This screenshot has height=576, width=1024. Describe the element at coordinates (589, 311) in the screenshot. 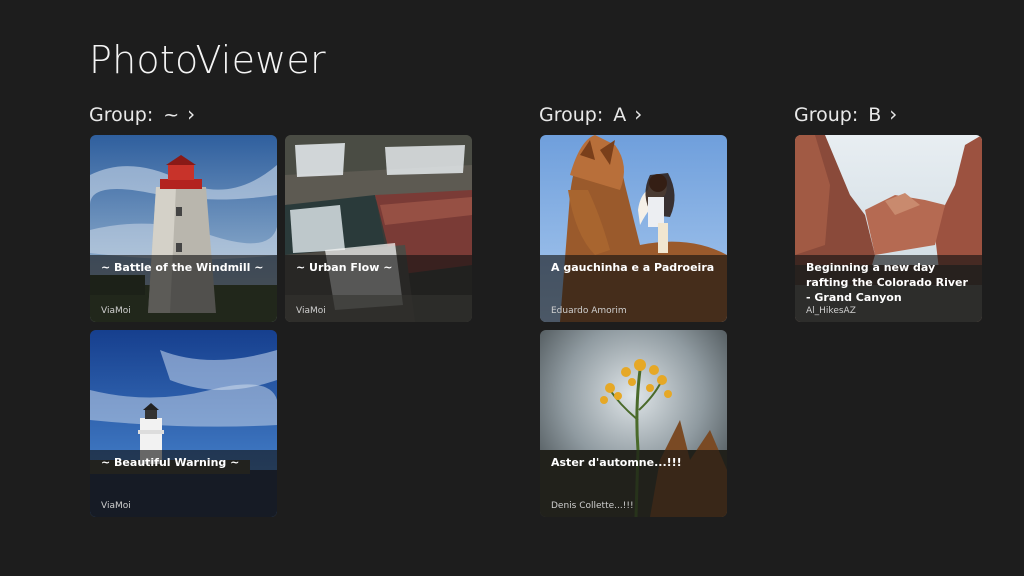

I see `photo-author: Eduardo Amorim` at that location.